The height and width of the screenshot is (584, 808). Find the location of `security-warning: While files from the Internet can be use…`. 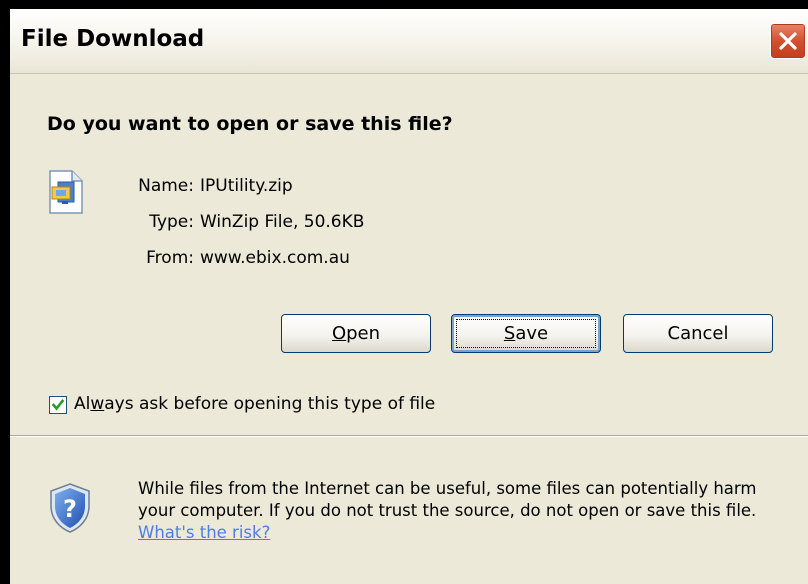

security-warning: While files from the Internet can be use… is located at coordinates (468, 511).